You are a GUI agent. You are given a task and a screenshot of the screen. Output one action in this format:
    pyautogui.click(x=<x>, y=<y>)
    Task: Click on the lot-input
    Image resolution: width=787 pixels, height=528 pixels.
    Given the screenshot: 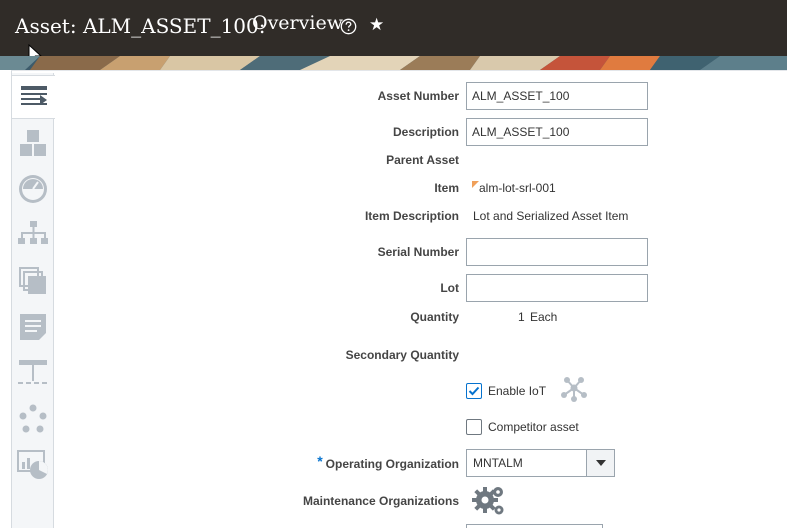 What is the action you would take?
    pyautogui.click(x=557, y=288)
    